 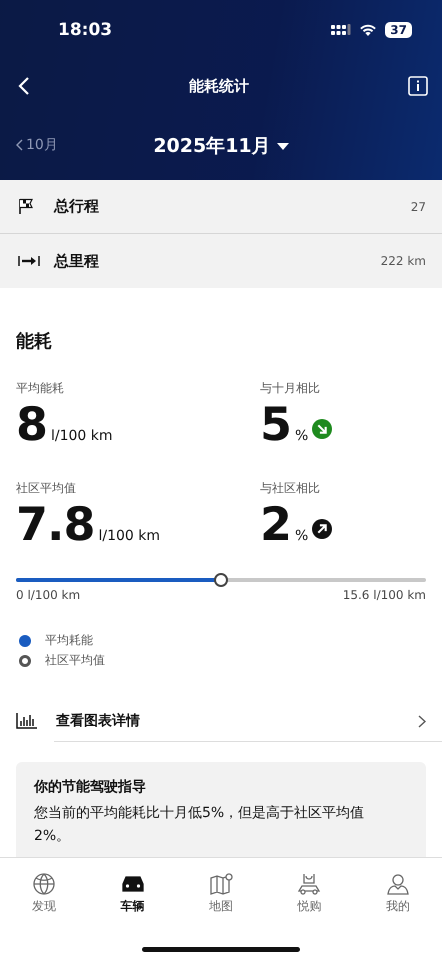 What do you see at coordinates (48, 595) in the screenshot?
I see `gauge-min-label: 0 l/100 km` at bounding box center [48, 595].